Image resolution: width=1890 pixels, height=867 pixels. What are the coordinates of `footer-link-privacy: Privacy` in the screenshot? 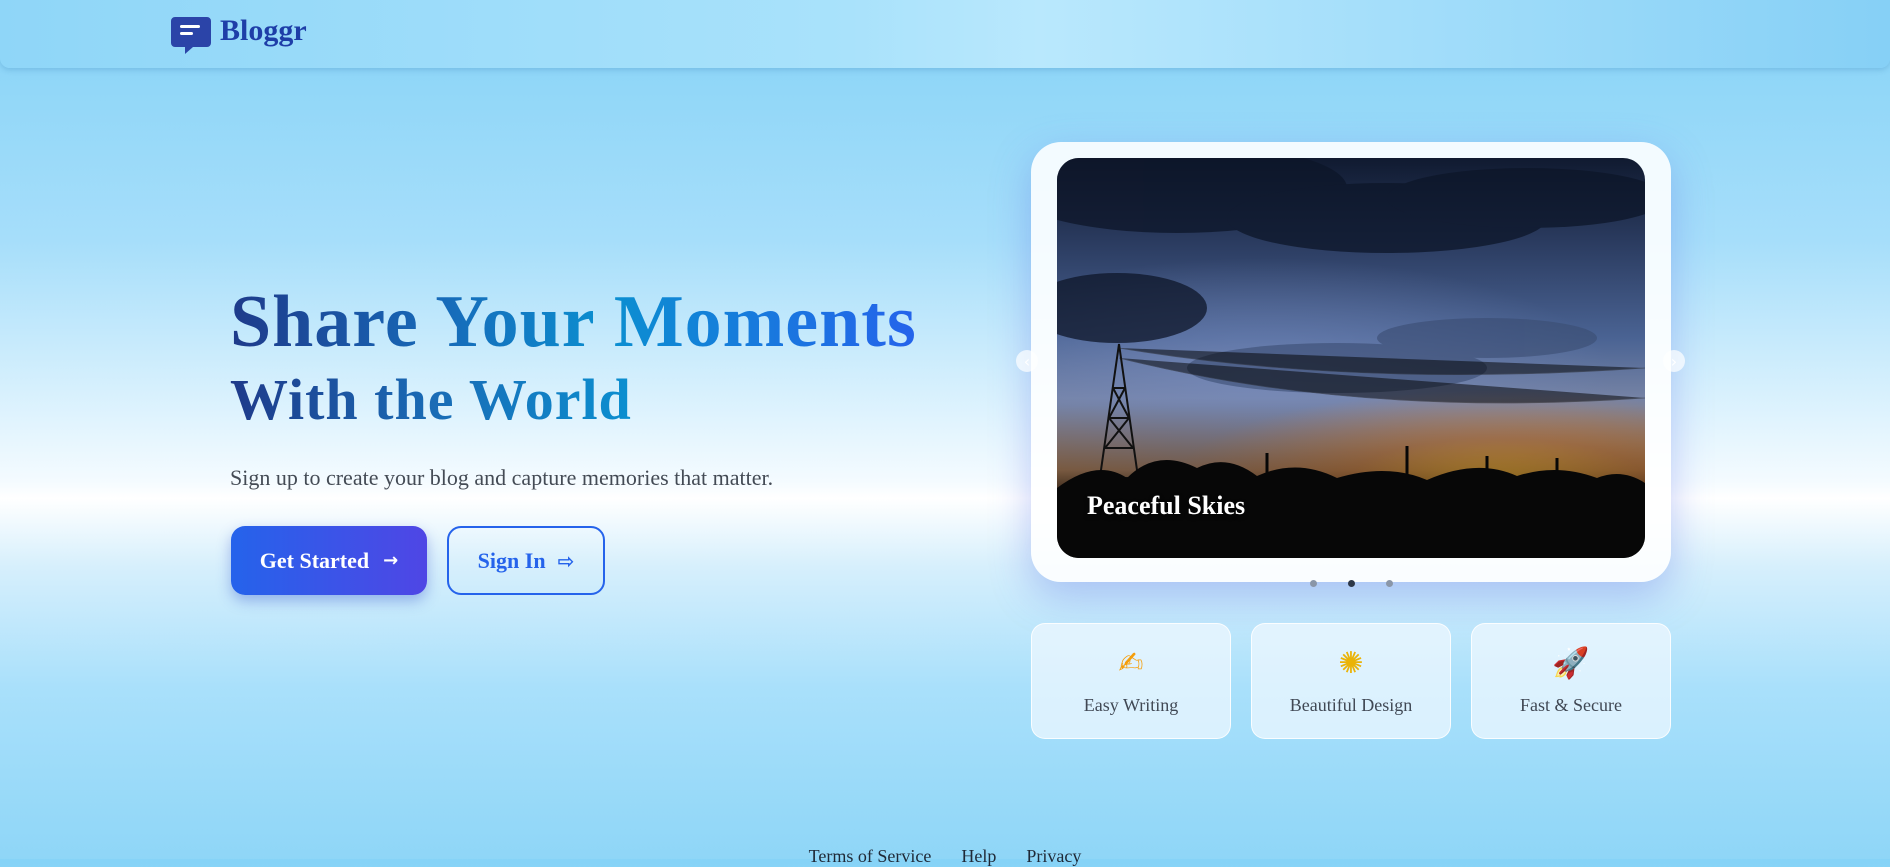 It's located at (1053, 856).